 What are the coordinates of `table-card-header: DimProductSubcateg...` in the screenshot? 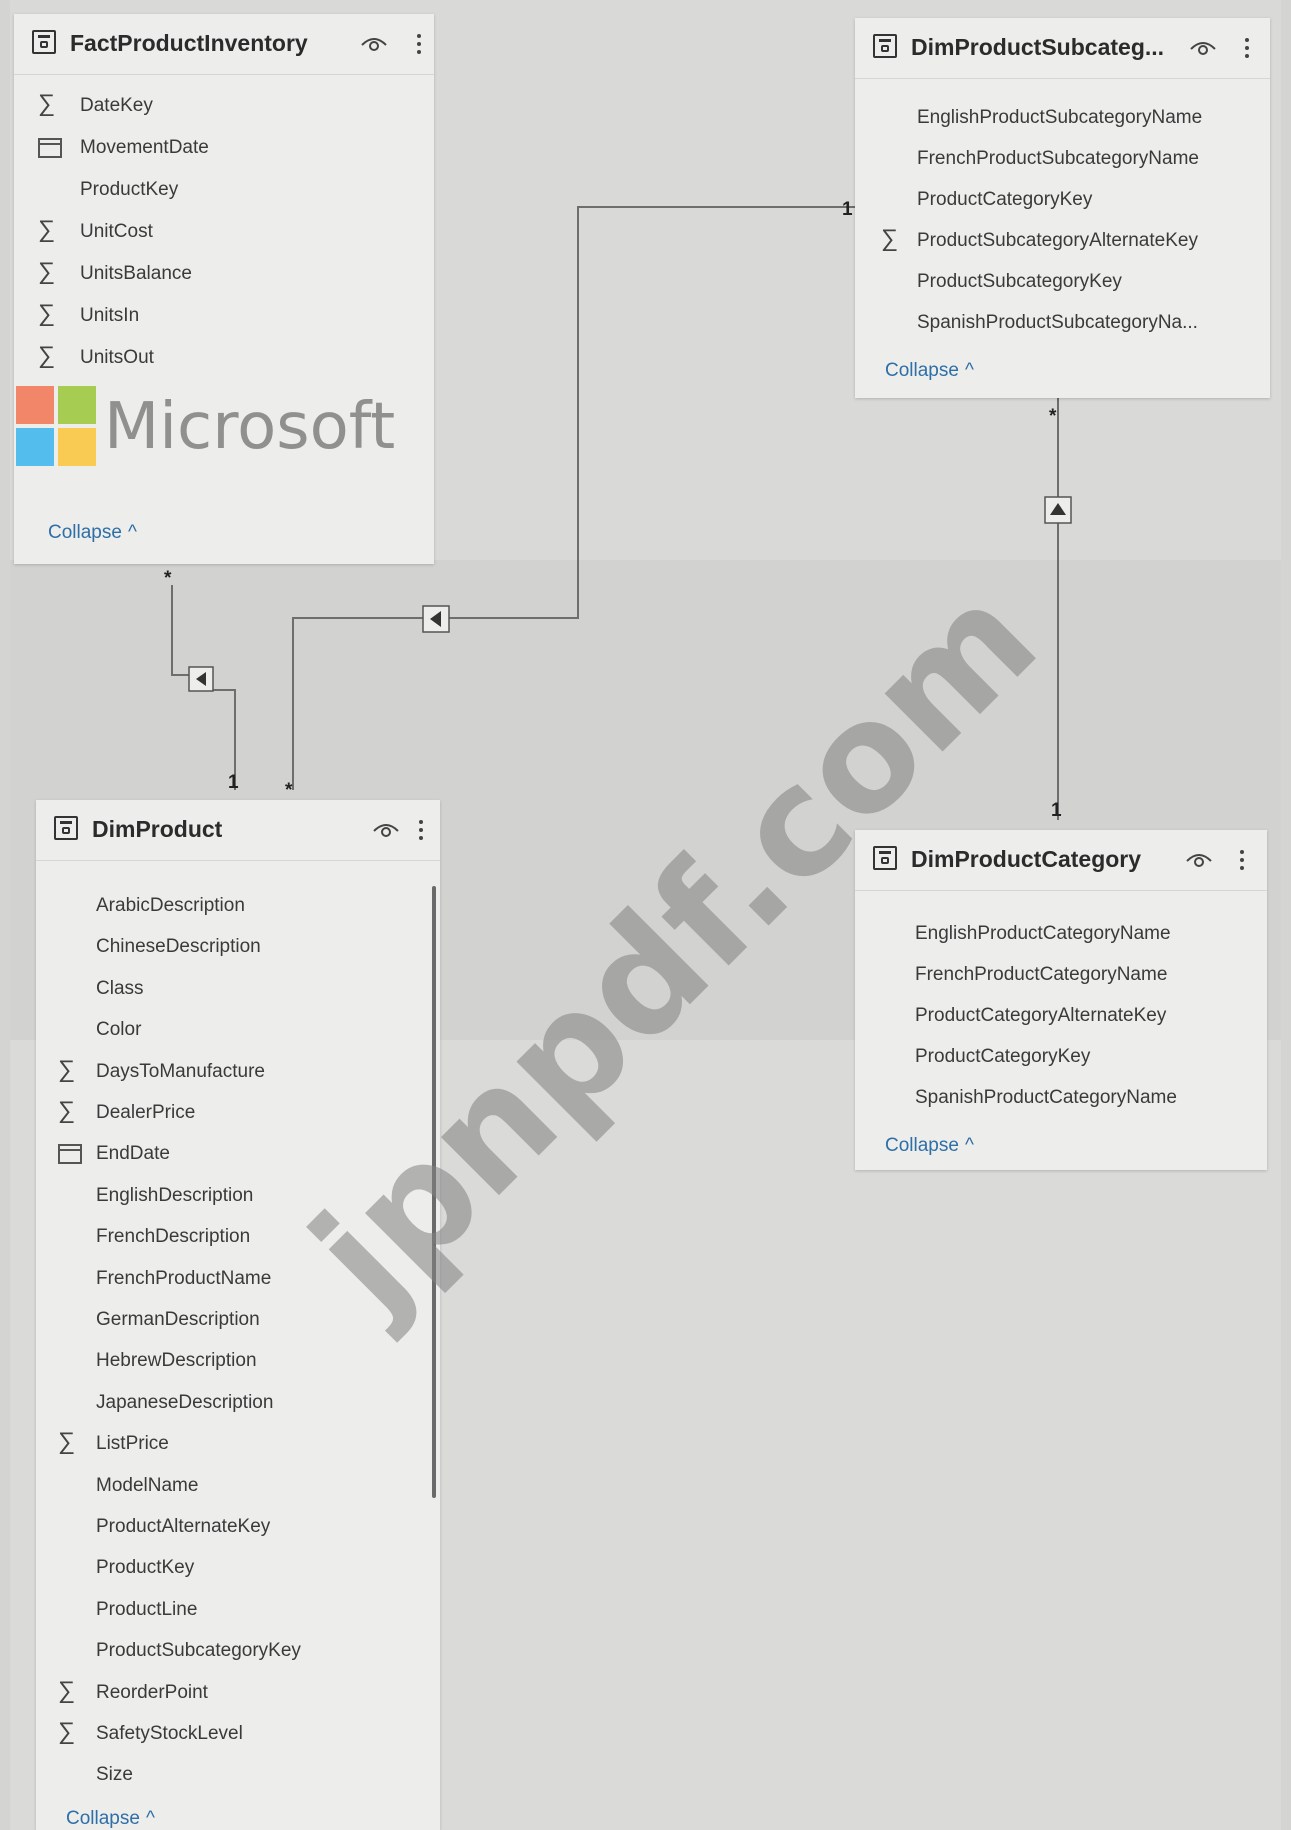 It's located at (1062, 48).